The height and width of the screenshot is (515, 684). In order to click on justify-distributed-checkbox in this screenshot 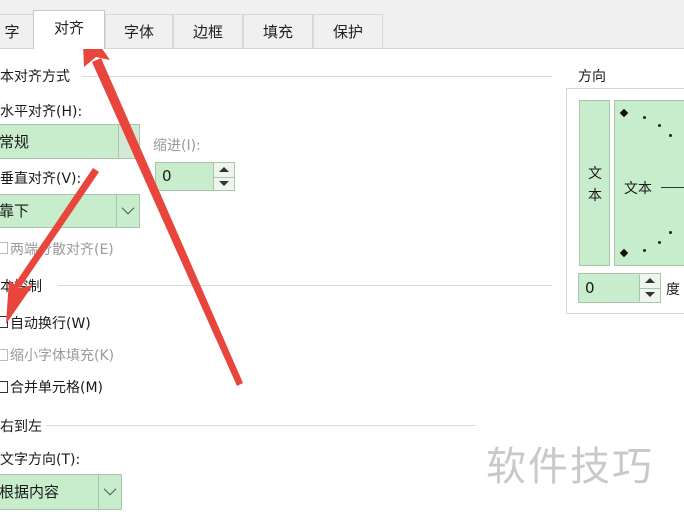, I will do `click(4, 248)`.